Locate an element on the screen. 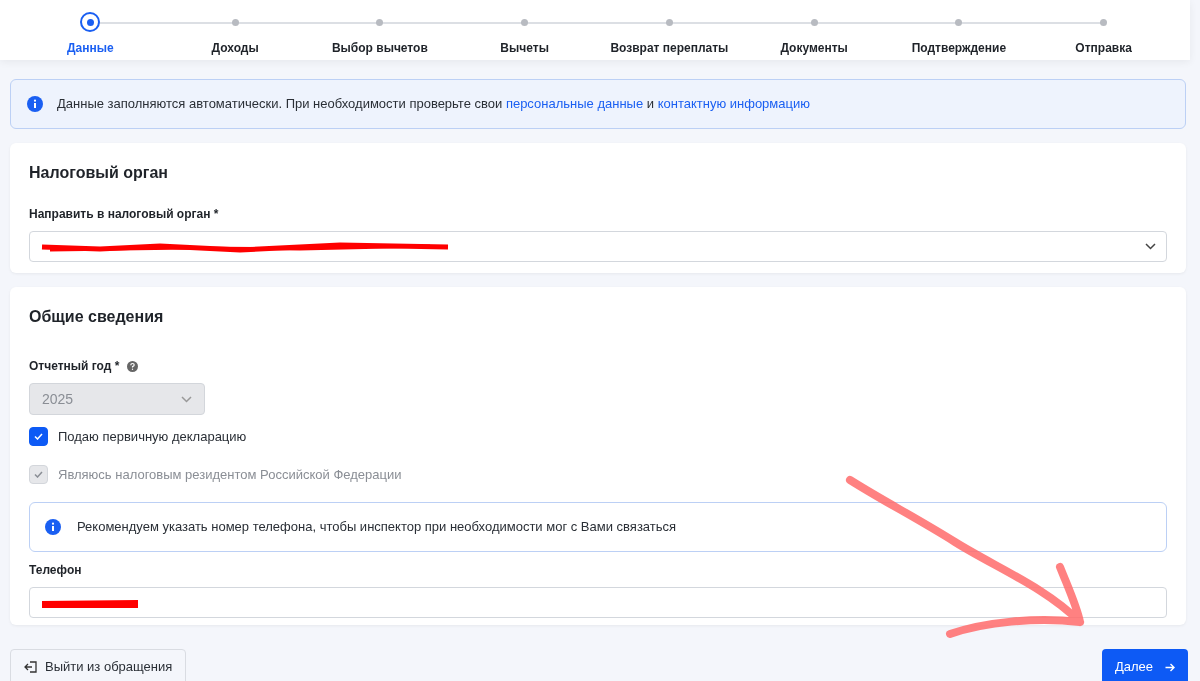 The image size is (1200, 681). section-title: Общие сведения is located at coordinates (97, 317).